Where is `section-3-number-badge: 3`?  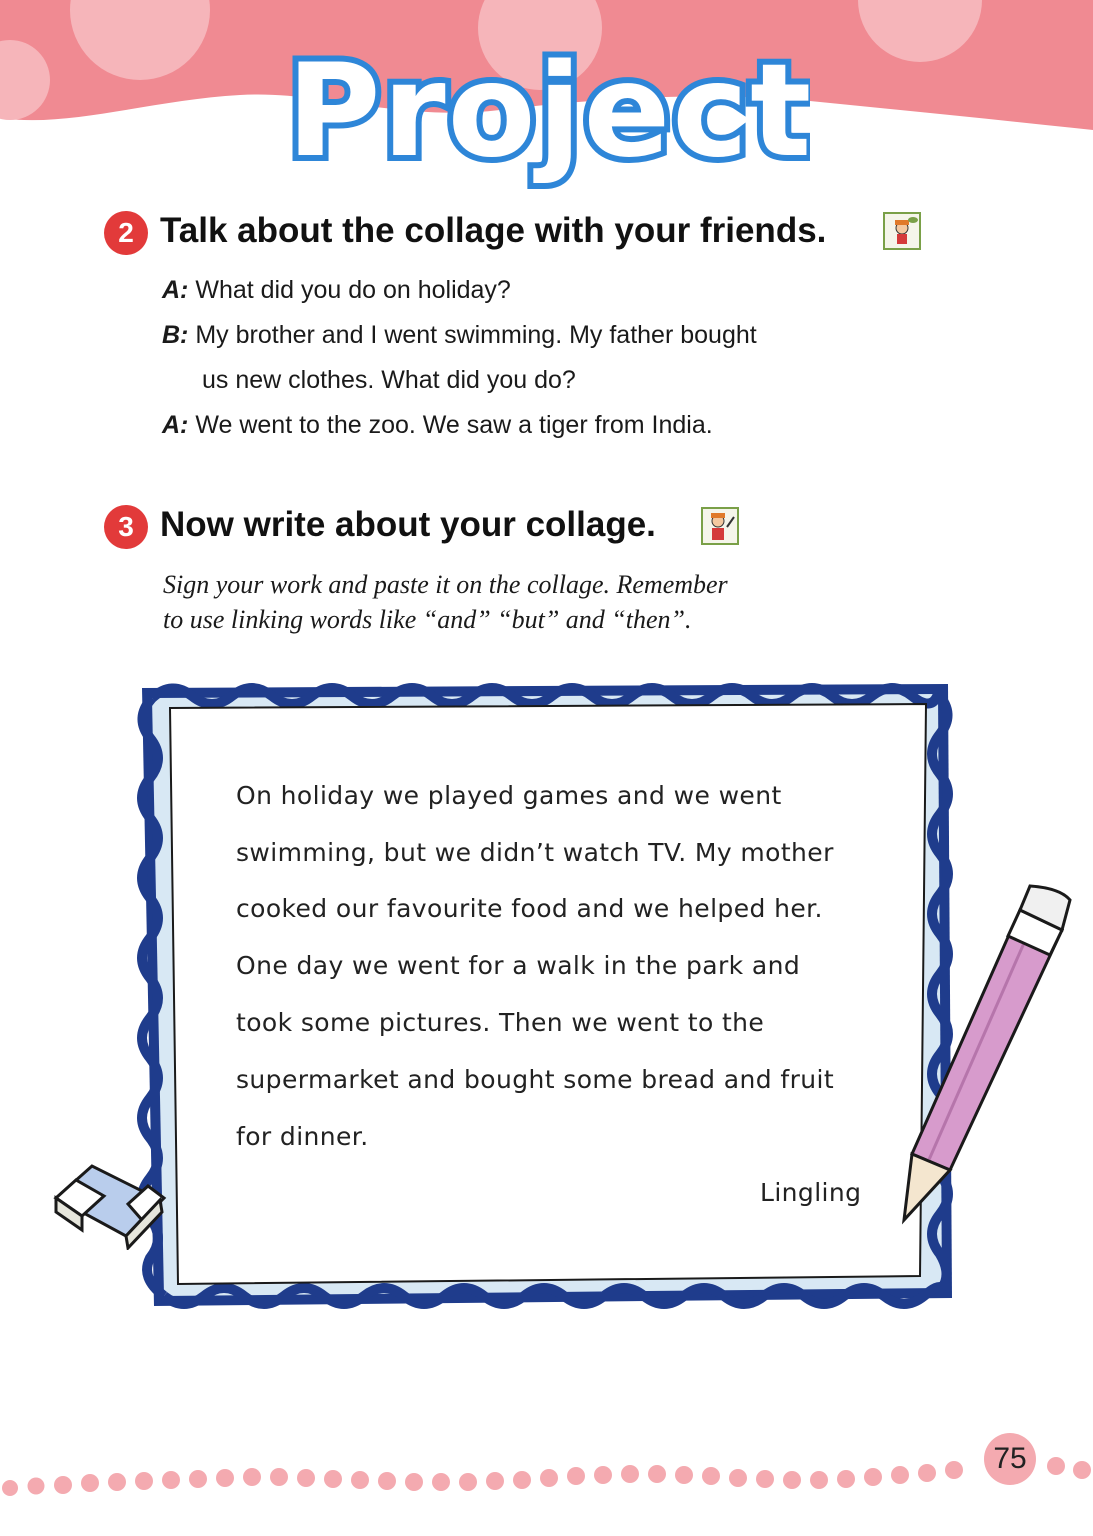
section-3-number-badge: 3 is located at coordinates (126, 527).